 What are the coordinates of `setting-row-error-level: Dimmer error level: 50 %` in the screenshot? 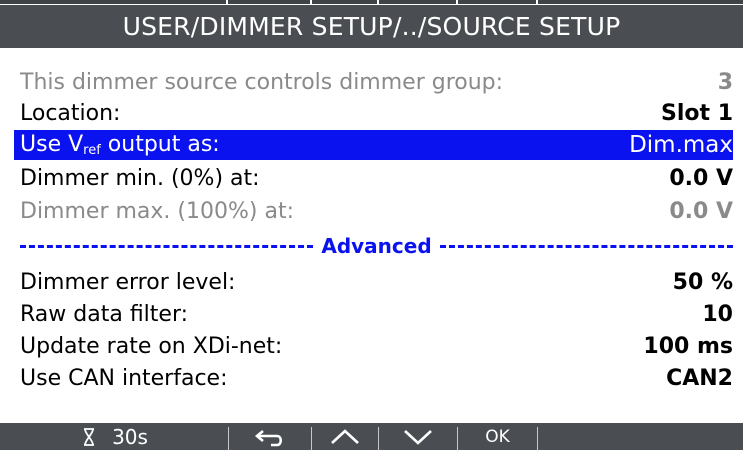 It's located at (376, 282).